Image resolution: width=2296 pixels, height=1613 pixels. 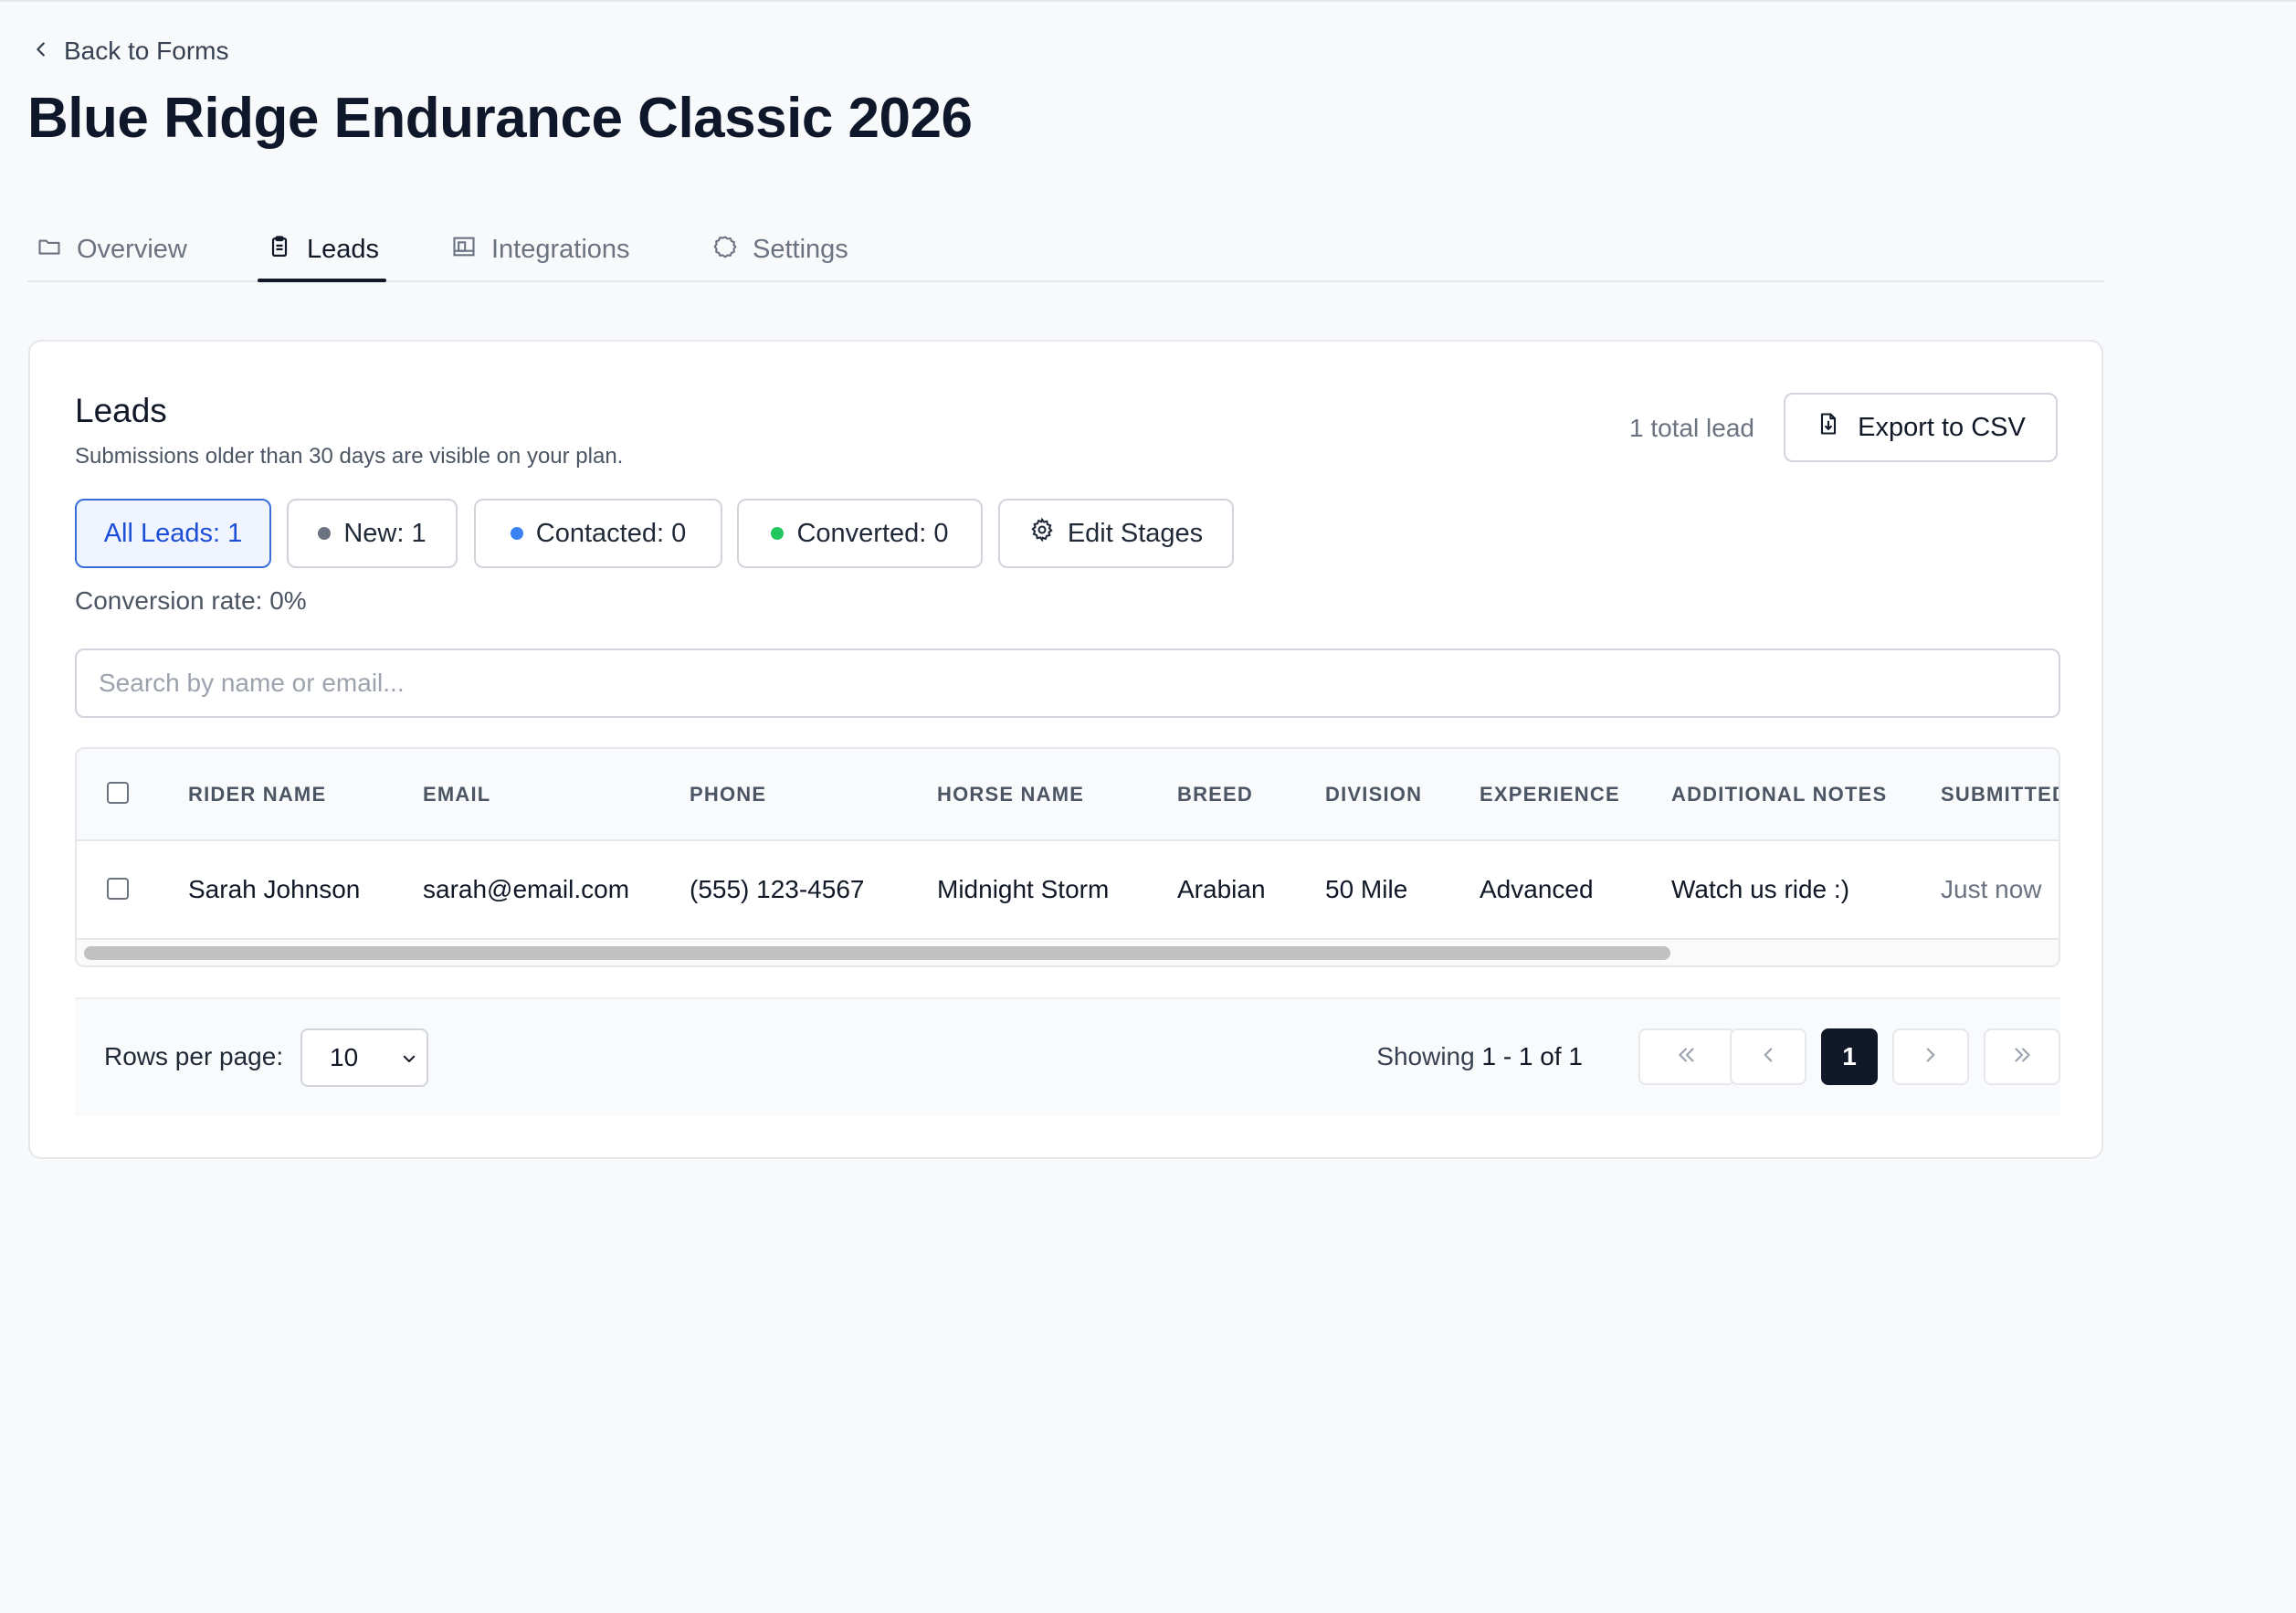 What do you see at coordinates (1551, 1056) in the screenshot?
I see `showing-of: of` at bounding box center [1551, 1056].